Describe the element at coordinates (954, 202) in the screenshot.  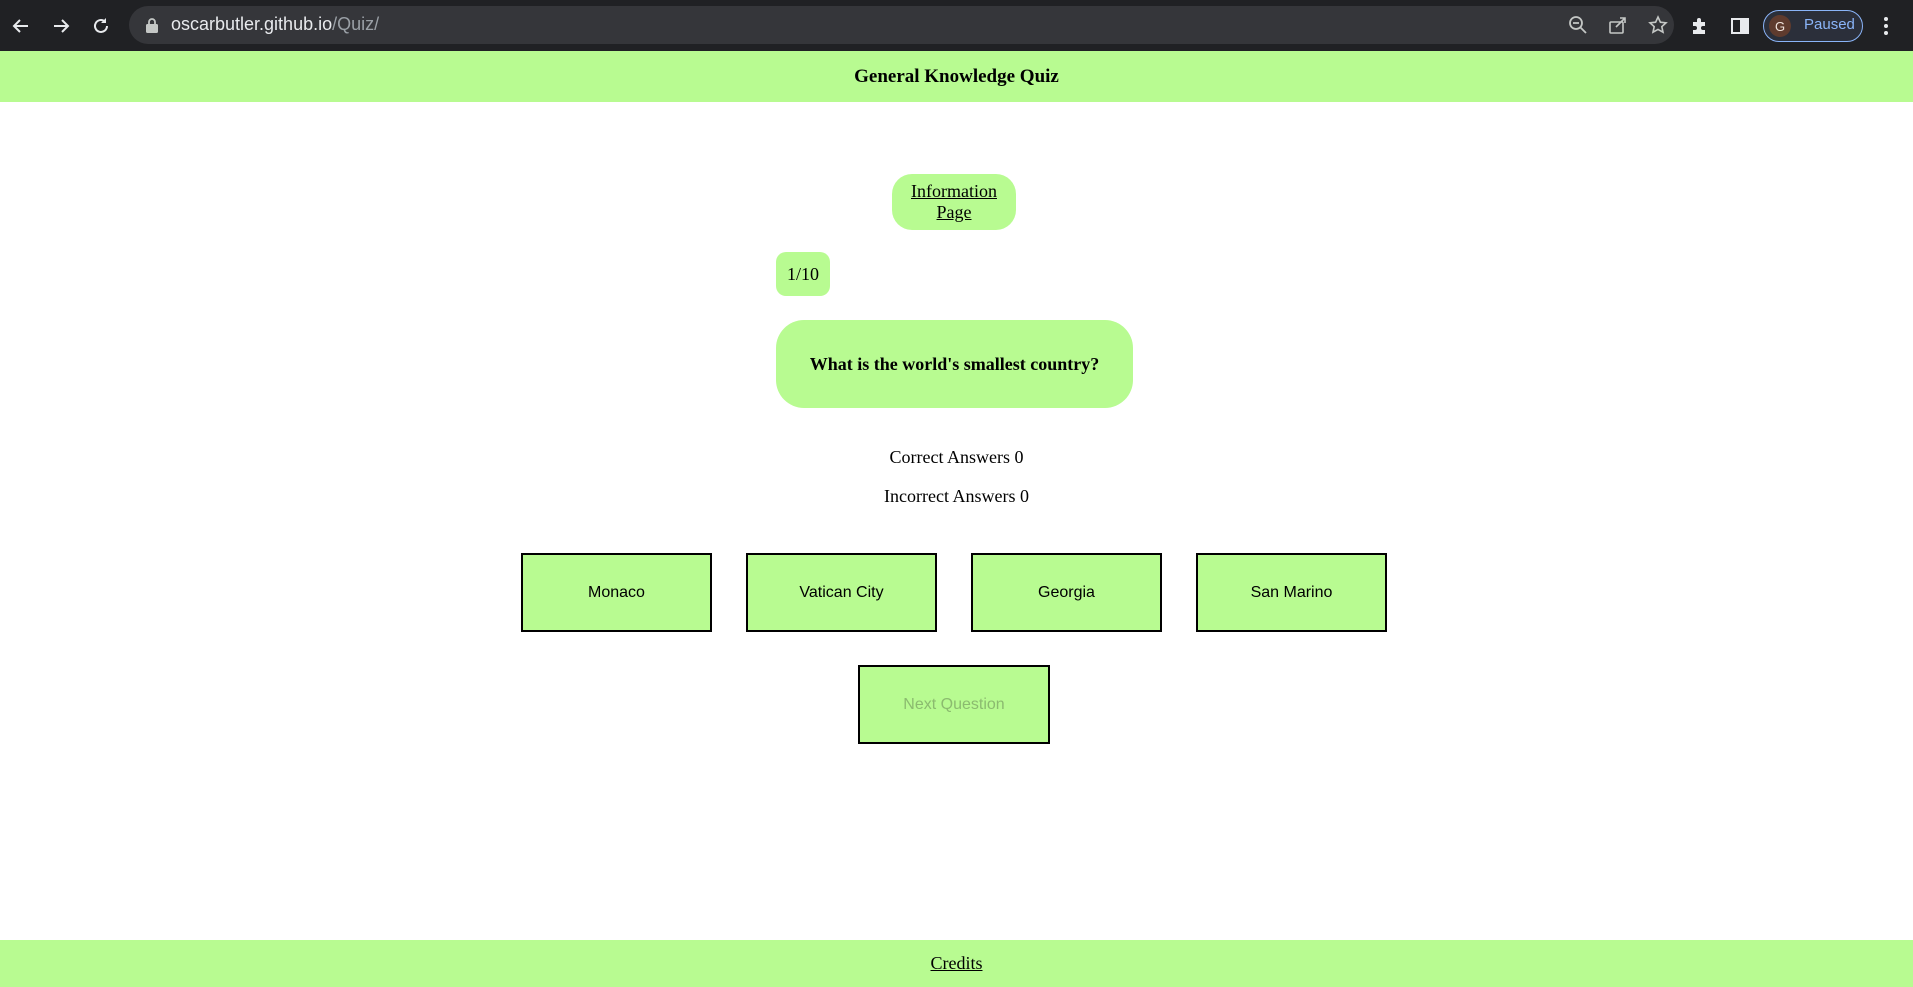
I see `information-page-link: Information Page` at that location.